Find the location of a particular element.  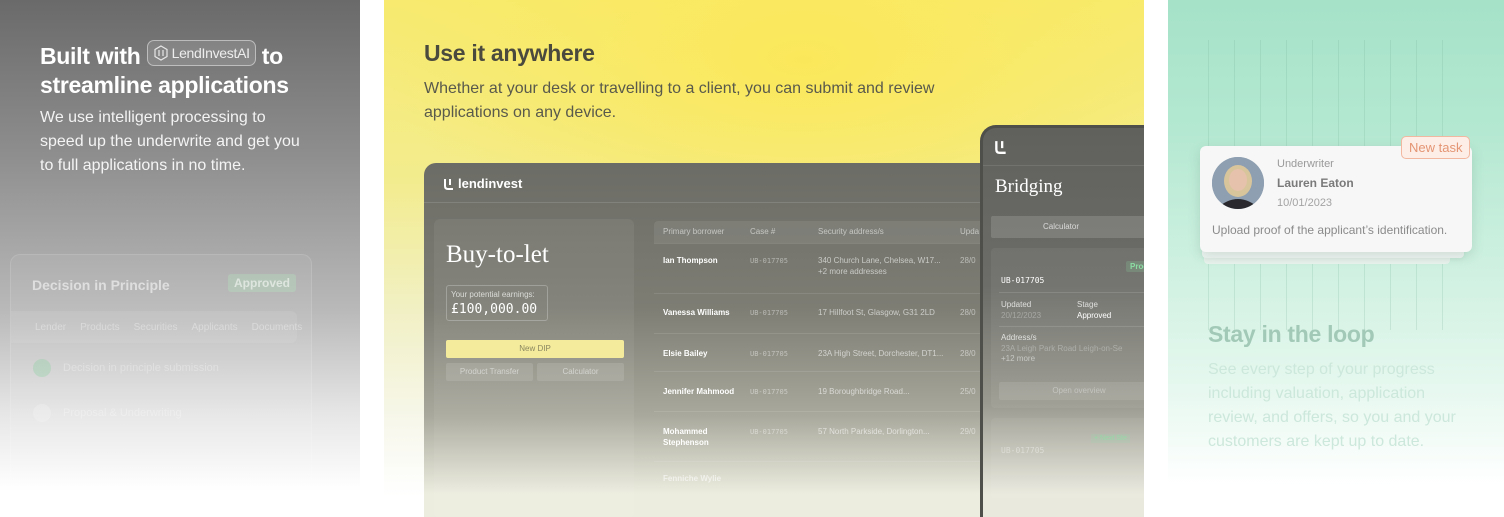

dip-step-2: Proposal & Underwriting is located at coordinates (107, 413).